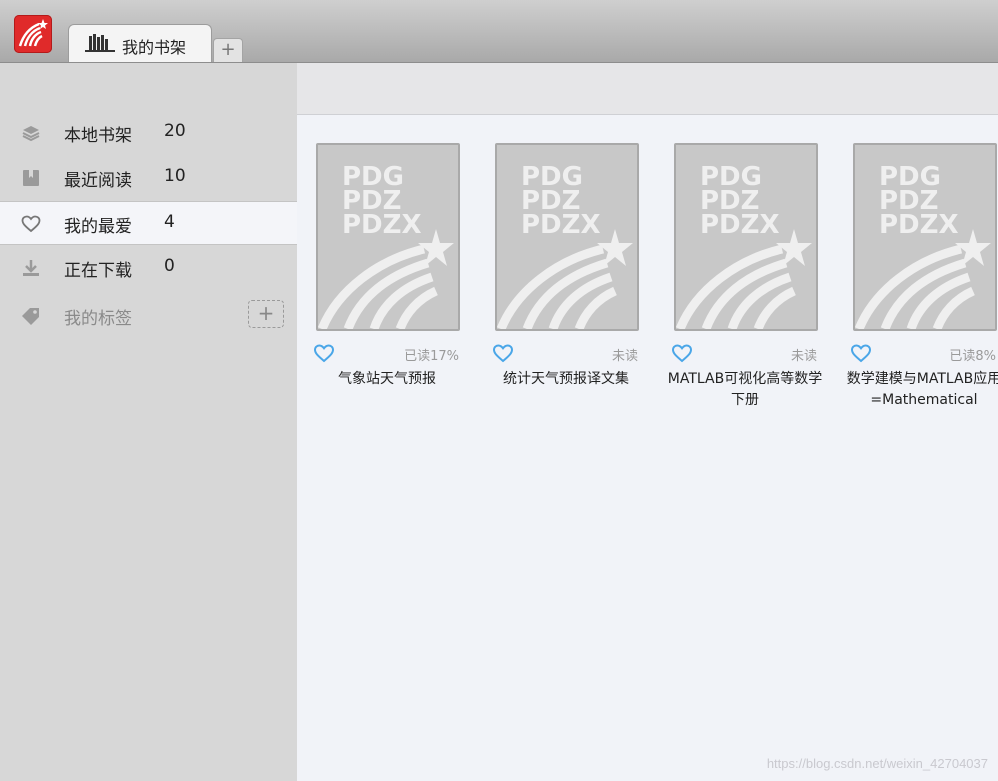 This screenshot has width=998, height=781. Describe the element at coordinates (922, 389) in the screenshot. I see `book-title: 数学建模与MATLAB应用=Mathematical` at that location.